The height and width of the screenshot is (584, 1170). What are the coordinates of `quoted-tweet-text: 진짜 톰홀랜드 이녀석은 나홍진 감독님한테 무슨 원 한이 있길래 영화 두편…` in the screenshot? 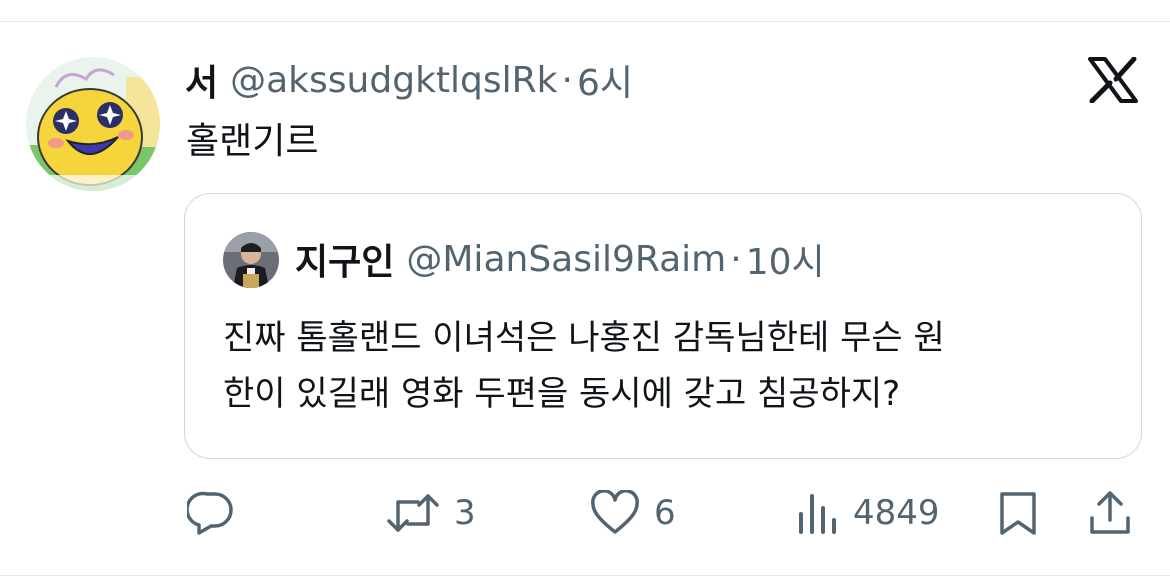 It's located at (584, 366).